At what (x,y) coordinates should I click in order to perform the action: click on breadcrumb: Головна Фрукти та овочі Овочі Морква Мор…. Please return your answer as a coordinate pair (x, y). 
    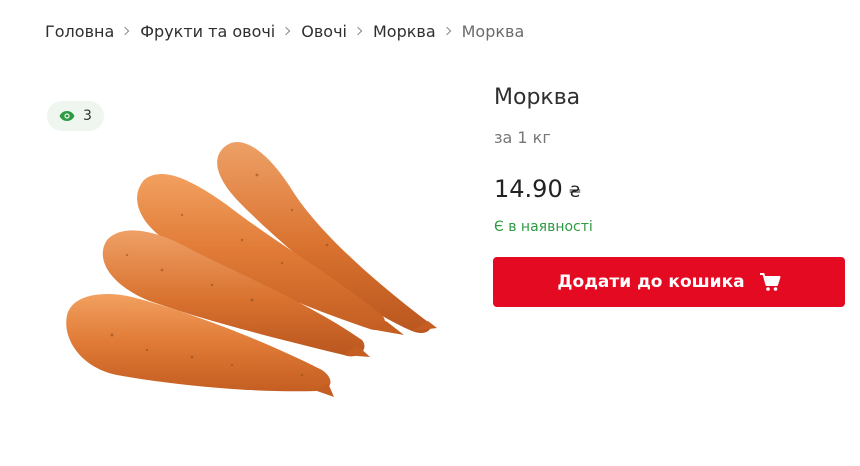
    Looking at the image, I should click on (284, 32).